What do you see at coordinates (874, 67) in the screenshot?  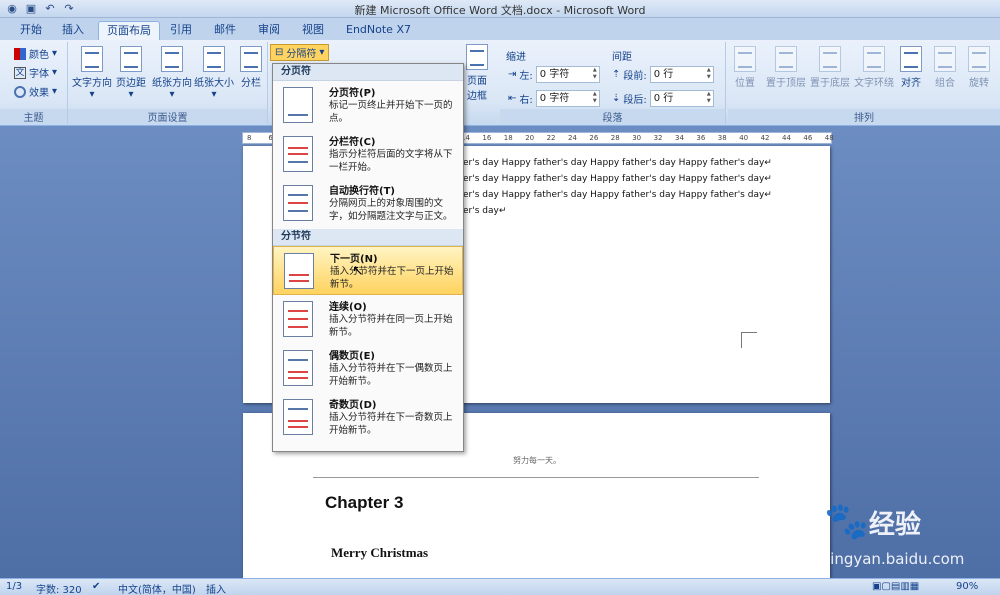 I see `wrap-text-button: 文字环绕` at bounding box center [874, 67].